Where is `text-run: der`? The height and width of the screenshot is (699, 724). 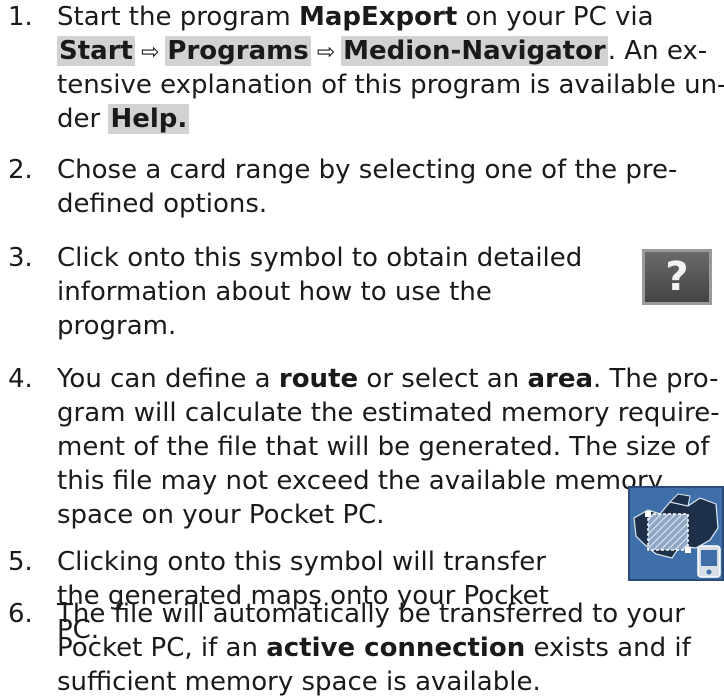 text-run: der is located at coordinates (83, 119).